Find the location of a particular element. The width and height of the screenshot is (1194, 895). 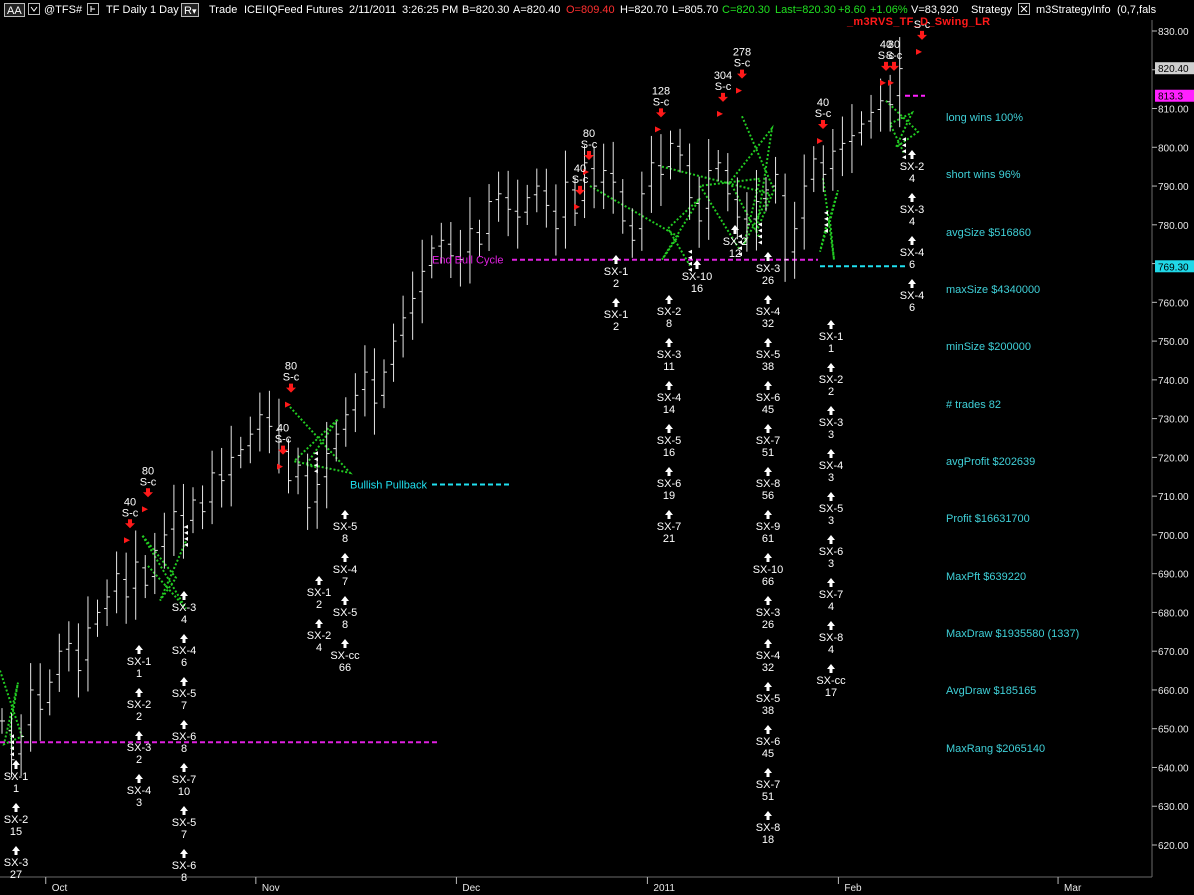

price-tick-label: 660.00 is located at coordinates (1173, 691).